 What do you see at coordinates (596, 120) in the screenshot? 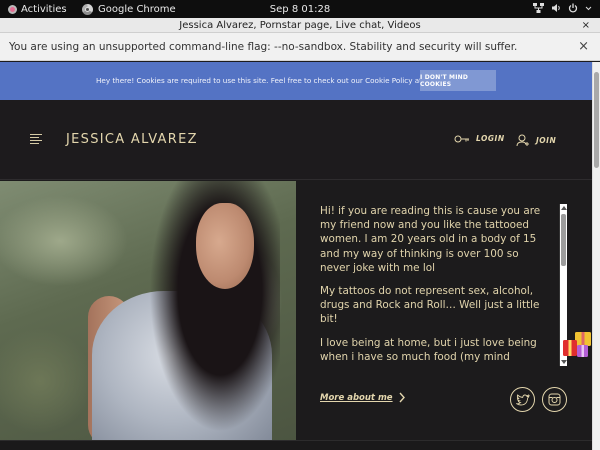
I see `page-scroll-thumb` at bounding box center [596, 120].